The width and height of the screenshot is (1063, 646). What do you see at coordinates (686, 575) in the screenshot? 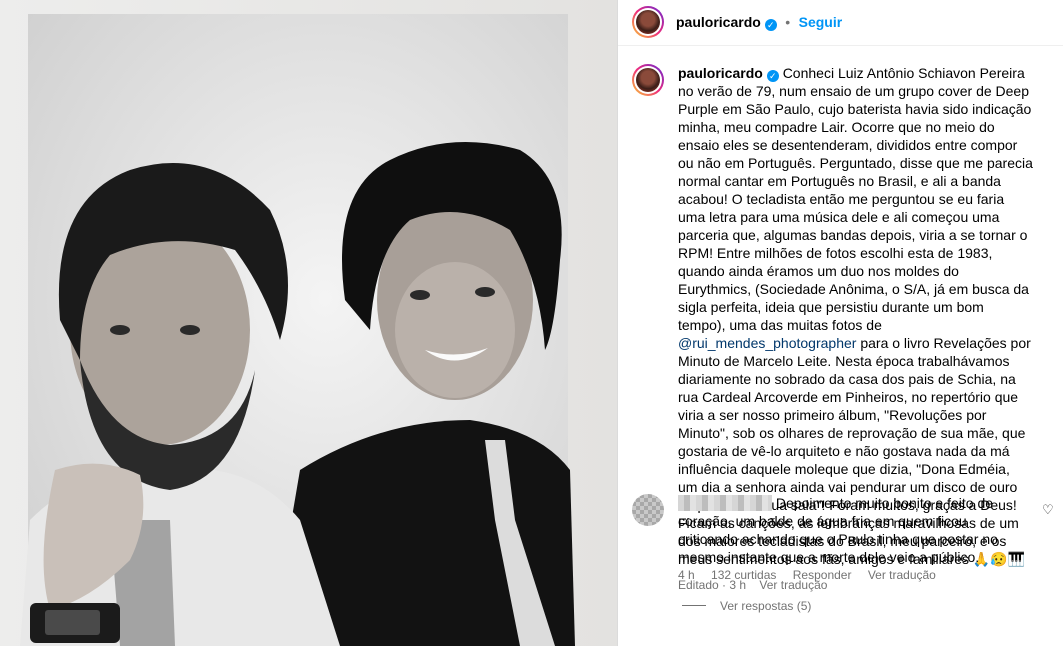
I see `comment-time: 4 h` at bounding box center [686, 575].